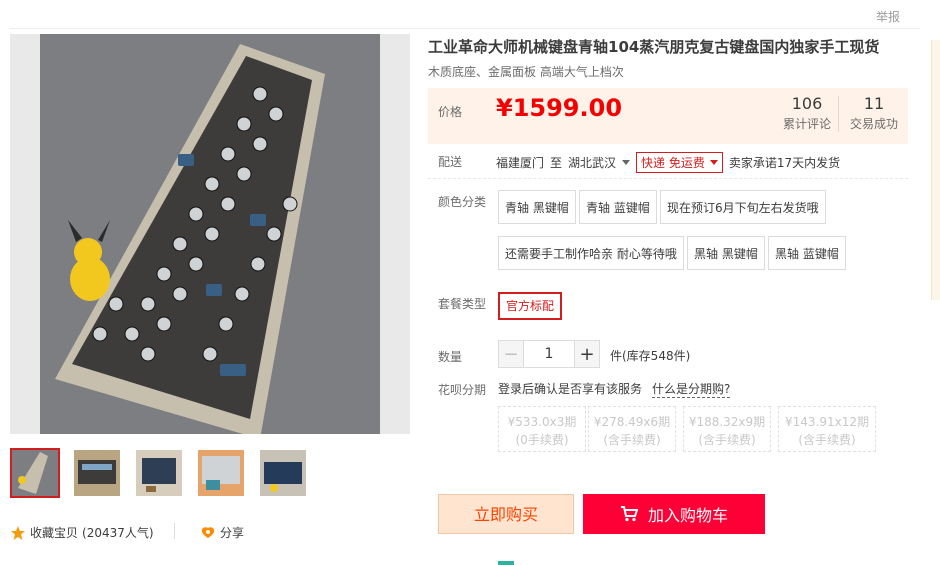  Describe the element at coordinates (537, 207) in the screenshot. I see `color-option-1: 青轴 黑键帽` at that location.